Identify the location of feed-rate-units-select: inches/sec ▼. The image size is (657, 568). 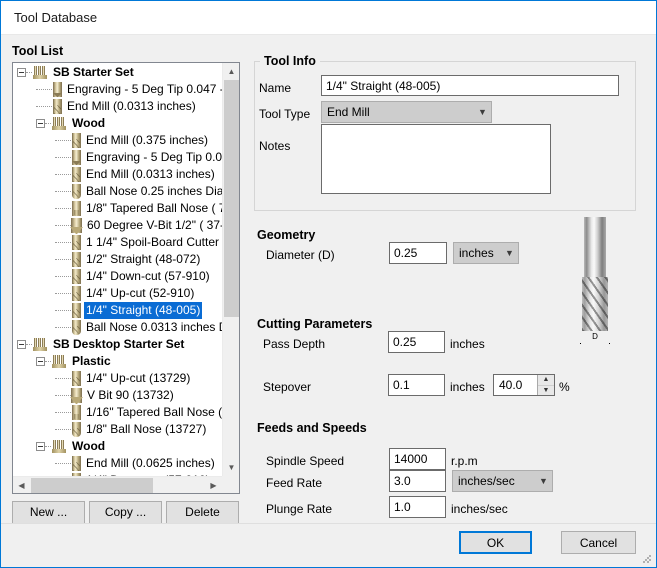
(502, 481).